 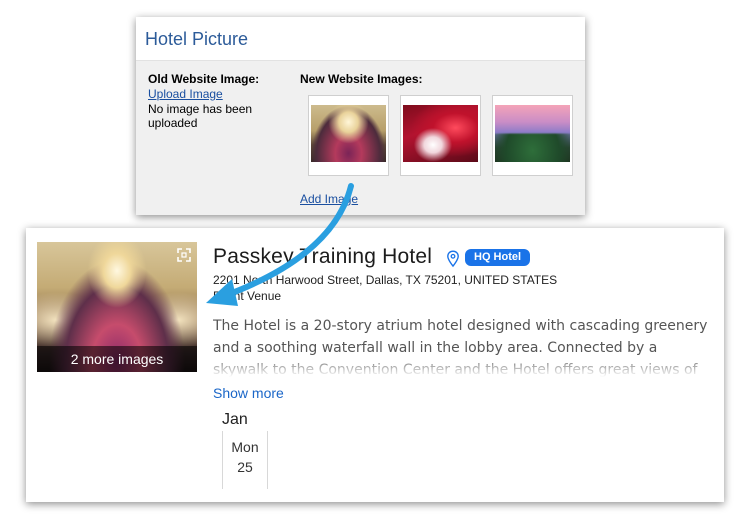 What do you see at coordinates (247, 296) in the screenshot?
I see `hotel-venue: Event Venue` at bounding box center [247, 296].